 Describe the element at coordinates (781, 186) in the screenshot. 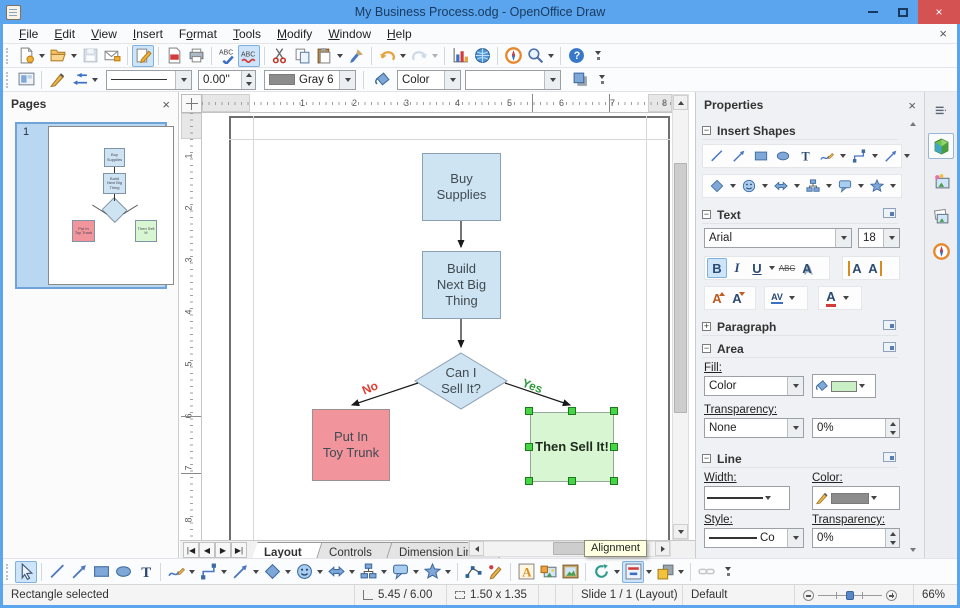

I see `block-arrows-icon` at that location.